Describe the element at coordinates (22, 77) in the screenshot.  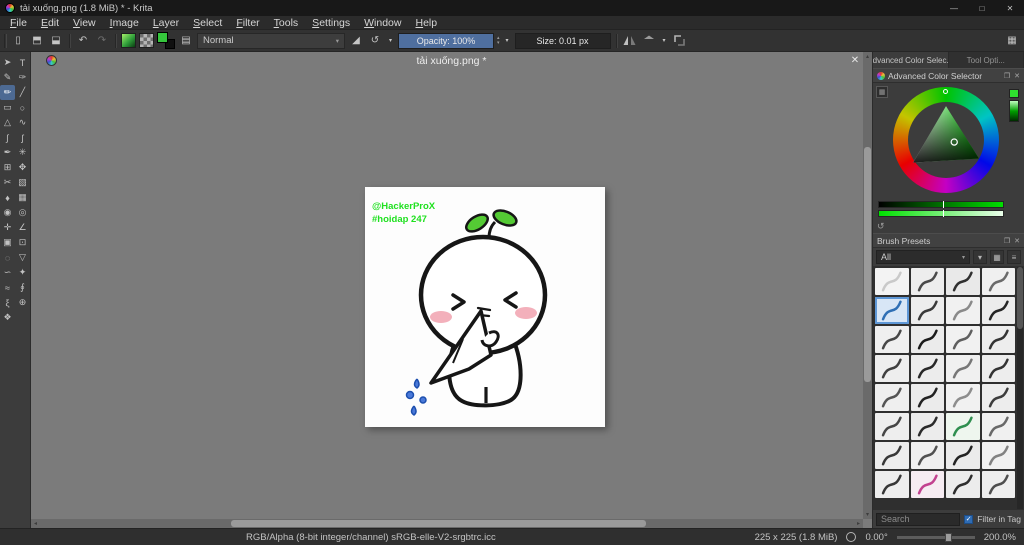
I see `calligraphy-tool: ✑` at that location.